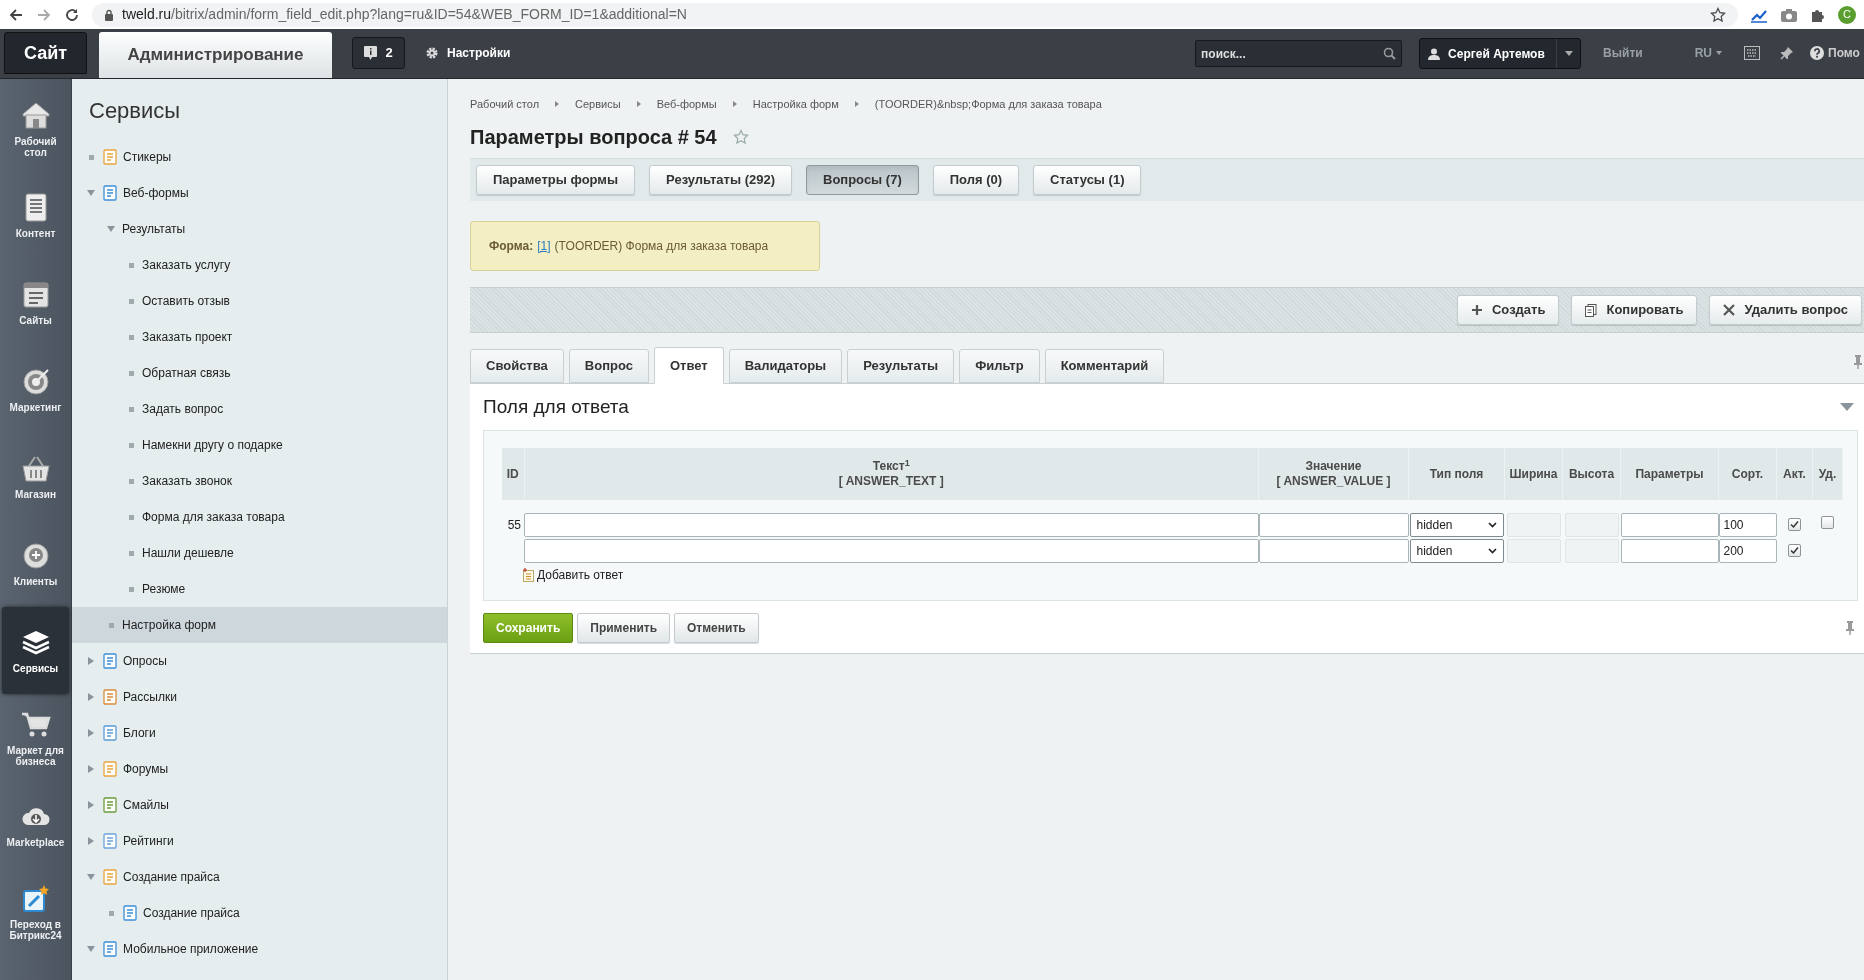  I want to click on breadcrumb-link: Сервисы, so click(598, 104).